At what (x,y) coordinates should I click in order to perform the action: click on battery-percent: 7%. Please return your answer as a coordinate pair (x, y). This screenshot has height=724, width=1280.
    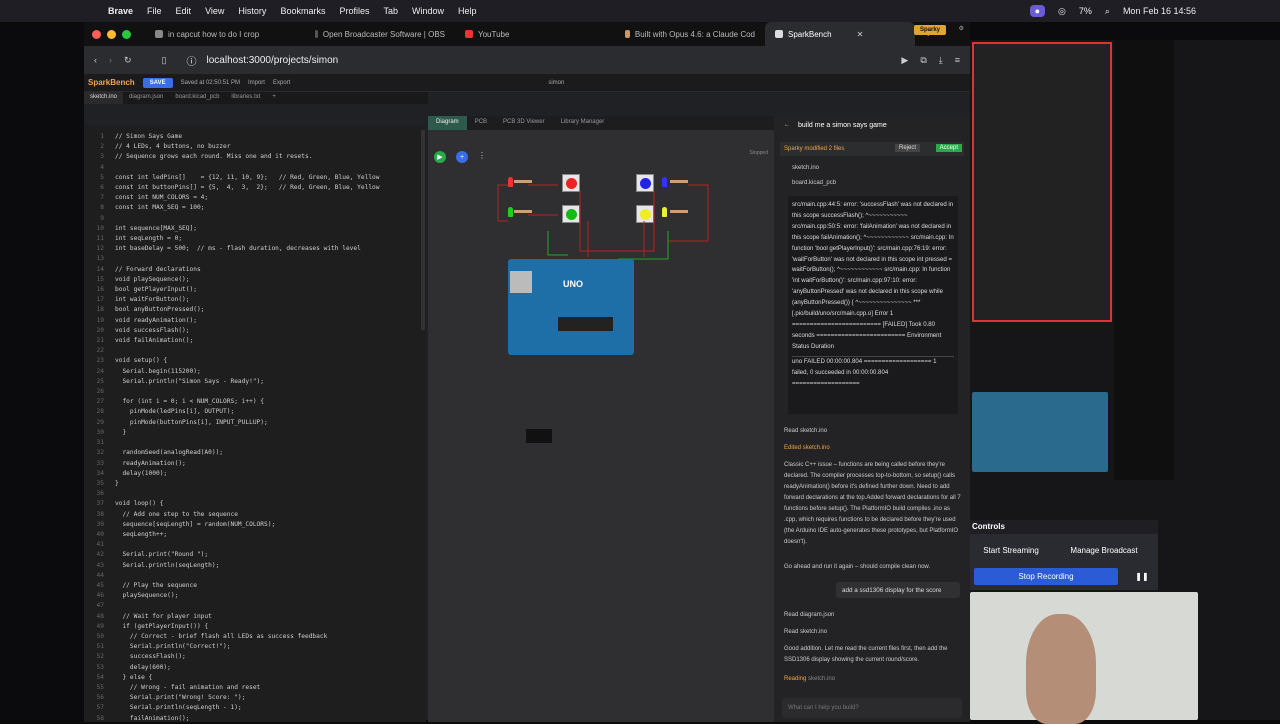
    Looking at the image, I should click on (1085, 11).